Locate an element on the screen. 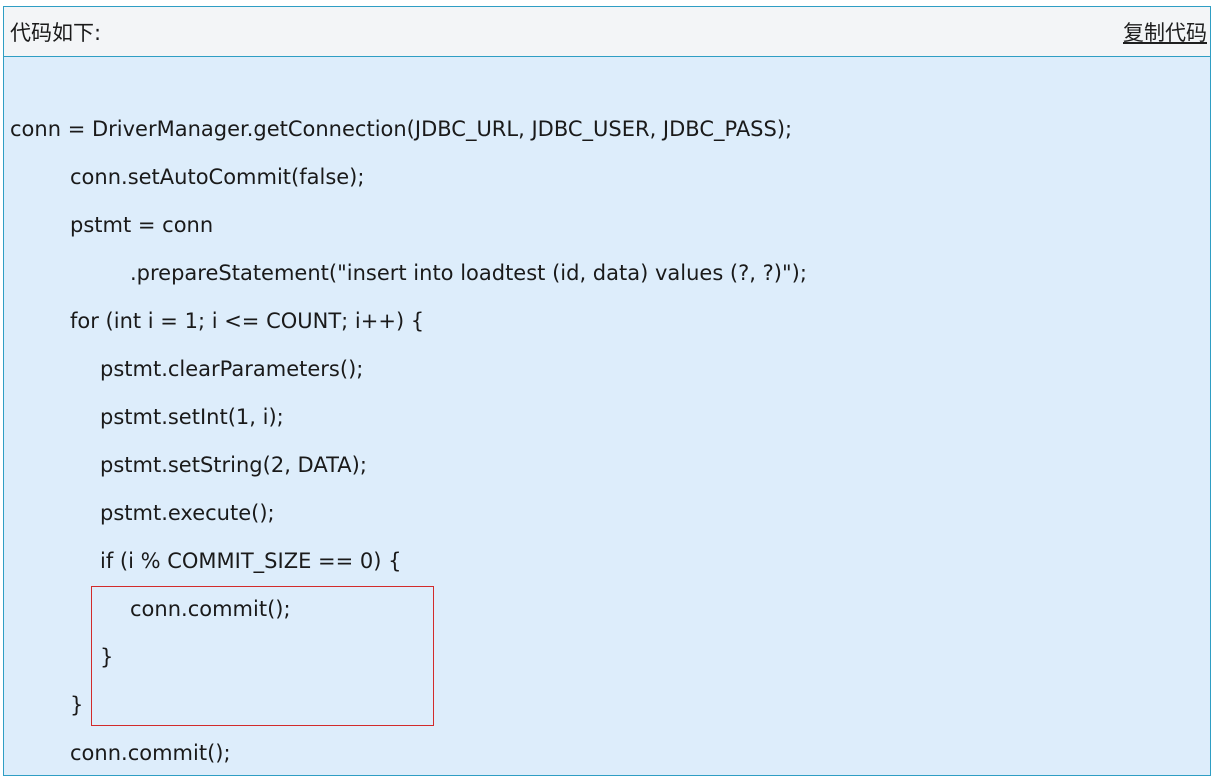 This screenshot has width=1218, height=784. code-line: if (i % COMMIT_SIZE == 0) { is located at coordinates (251, 561).